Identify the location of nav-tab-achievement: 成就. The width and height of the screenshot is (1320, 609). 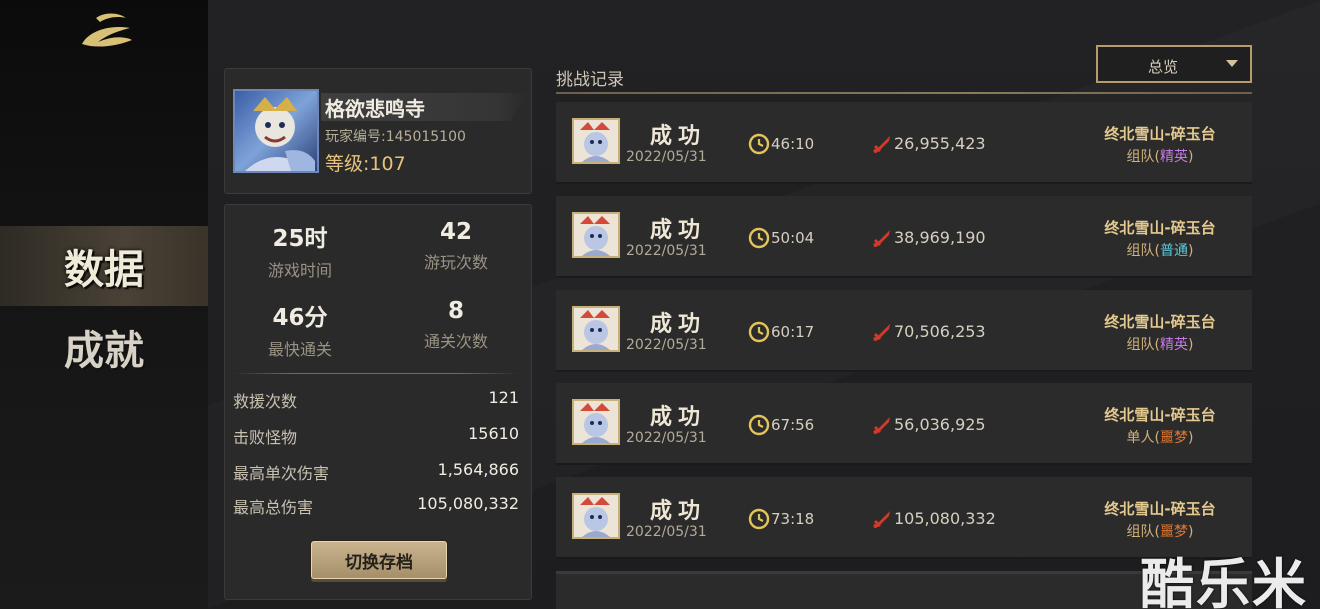
(104, 347).